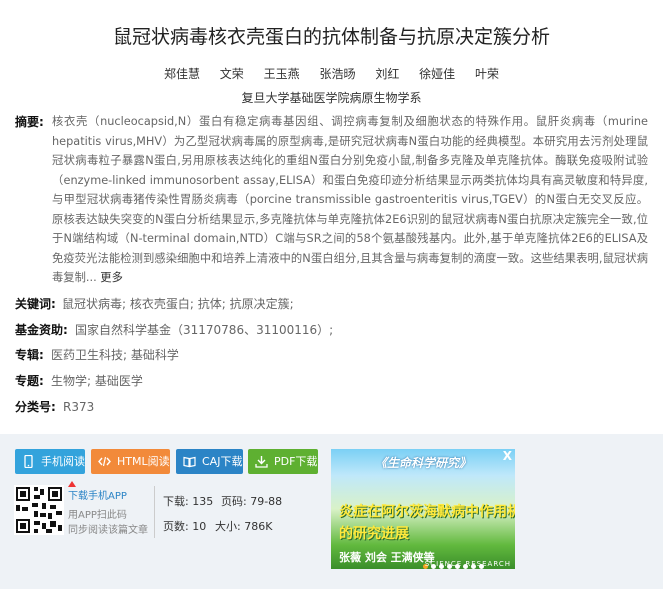 Image resolution: width=663 pixels, height=589 pixels. What do you see at coordinates (325, 355) in the screenshot?
I see `series-row: 专辑: 医药卫生科技; 基础科学` at bounding box center [325, 355].